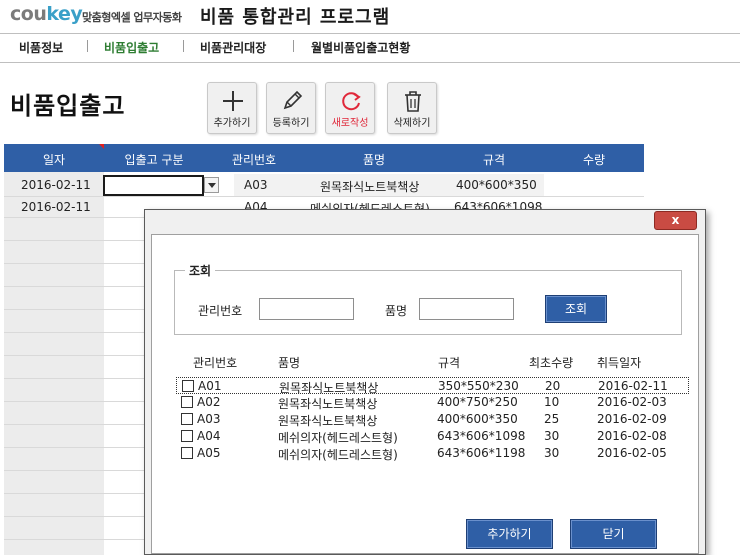 The image size is (740, 555). What do you see at coordinates (215, 362) in the screenshot?
I see `list-header-code: 관리번호` at bounding box center [215, 362].